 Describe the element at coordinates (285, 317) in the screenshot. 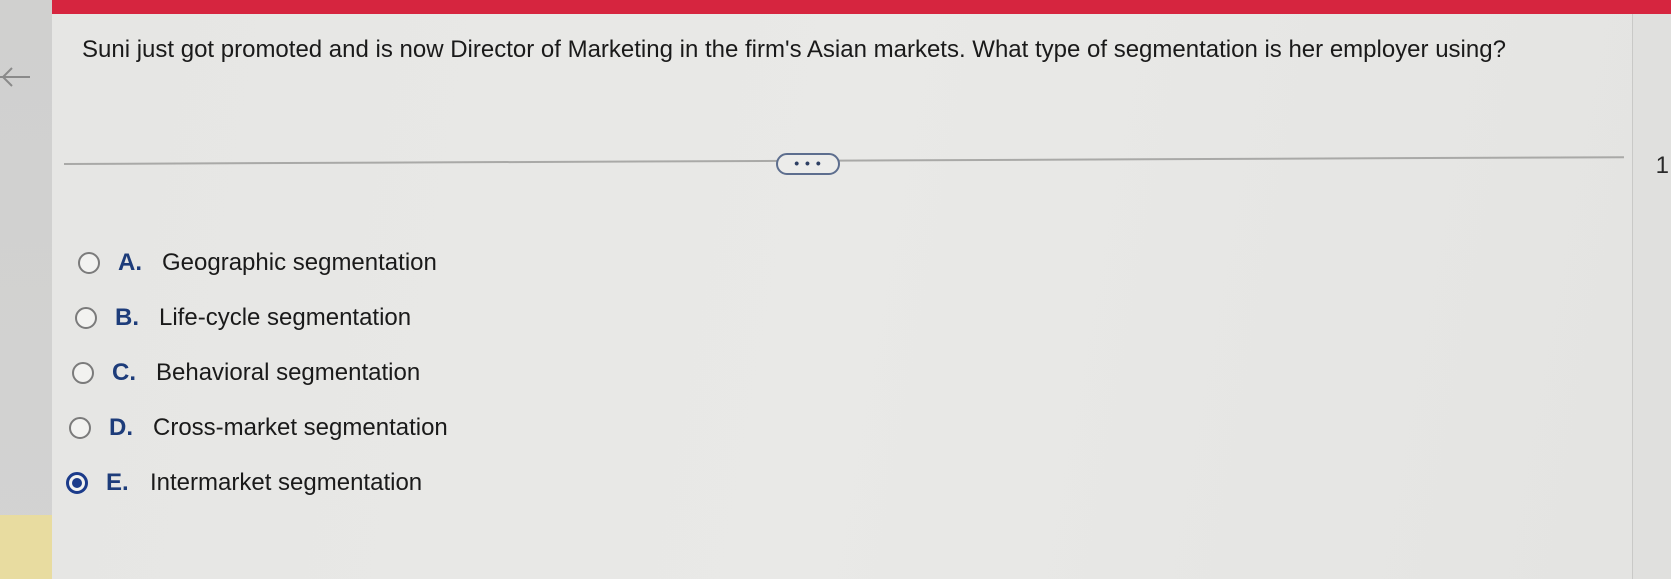

I see `option-label: Life-cycle segmentation` at that location.